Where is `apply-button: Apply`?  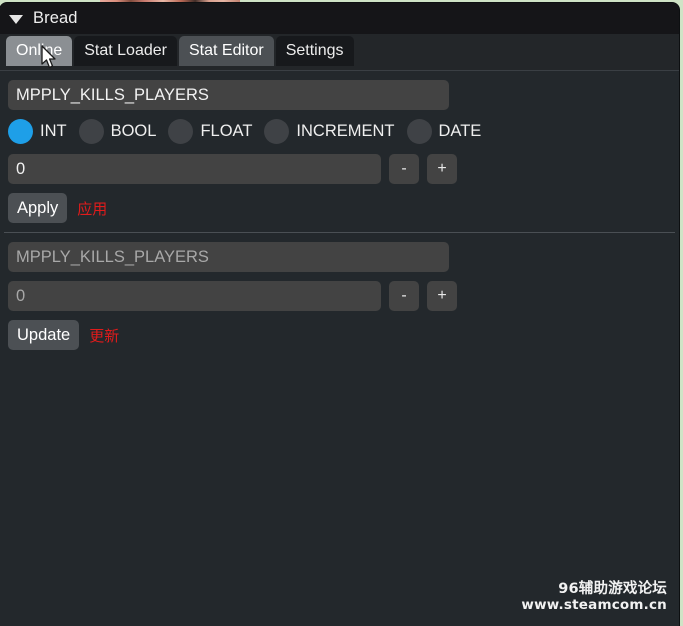
apply-button: Apply is located at coordinates (38, 208).